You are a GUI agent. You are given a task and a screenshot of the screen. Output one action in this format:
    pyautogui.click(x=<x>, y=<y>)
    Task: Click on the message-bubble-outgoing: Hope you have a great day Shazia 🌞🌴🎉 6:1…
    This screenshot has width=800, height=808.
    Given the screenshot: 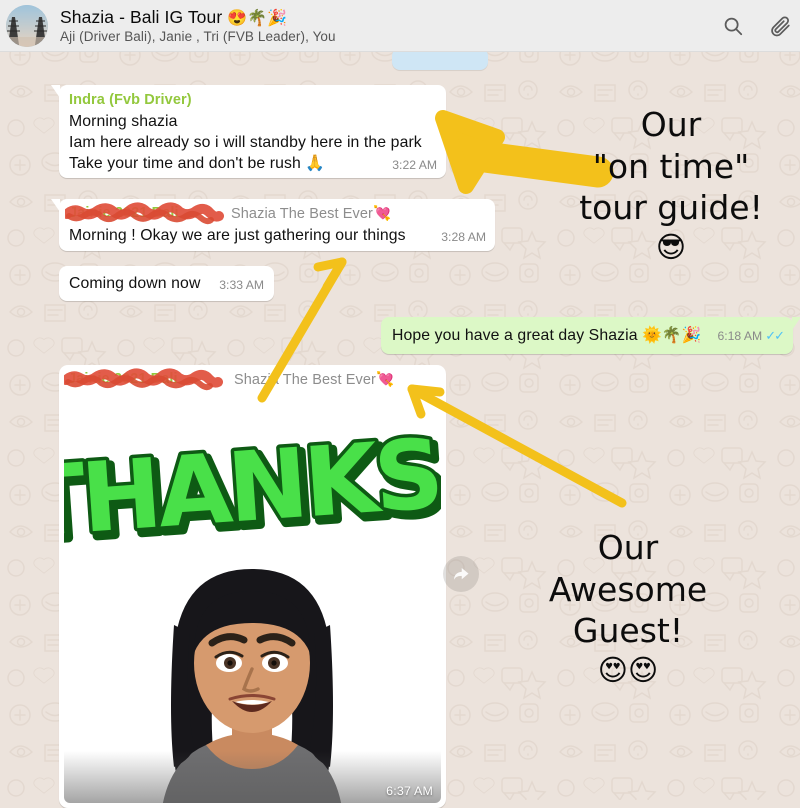 What is the action you would take?
    pyautogui.click(x=587, y=335)
    